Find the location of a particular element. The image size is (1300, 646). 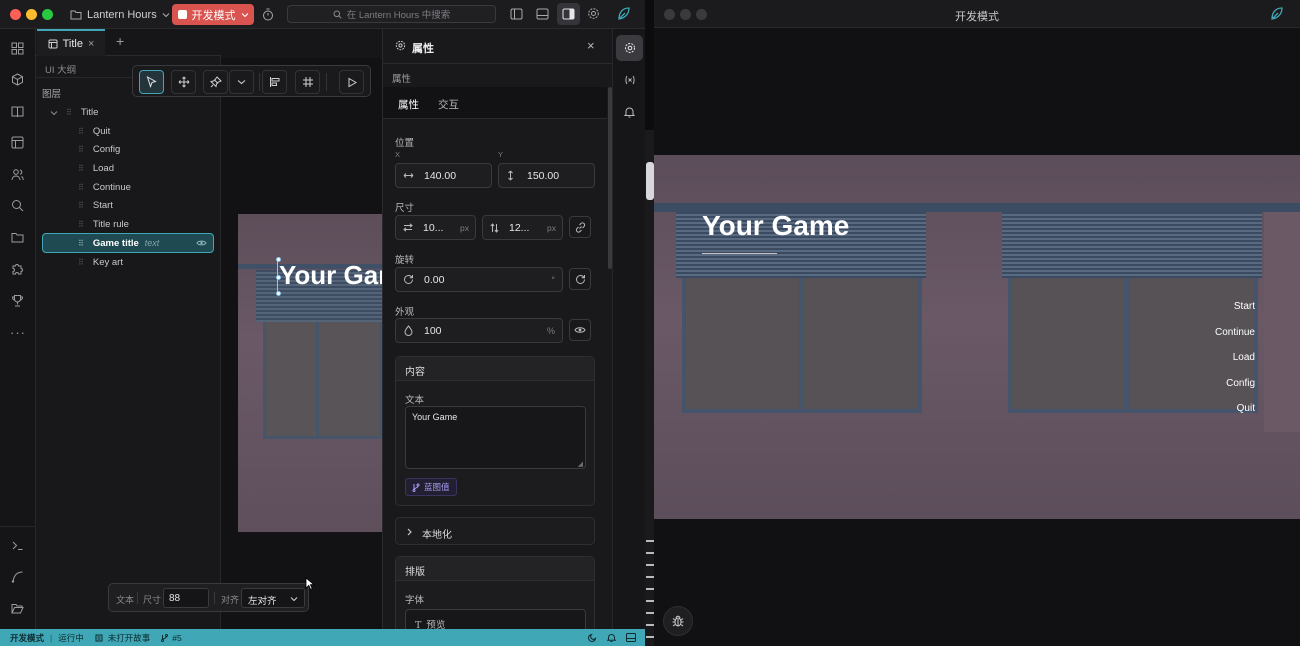

reset-rotation-button is located at coordinates (580, 279).